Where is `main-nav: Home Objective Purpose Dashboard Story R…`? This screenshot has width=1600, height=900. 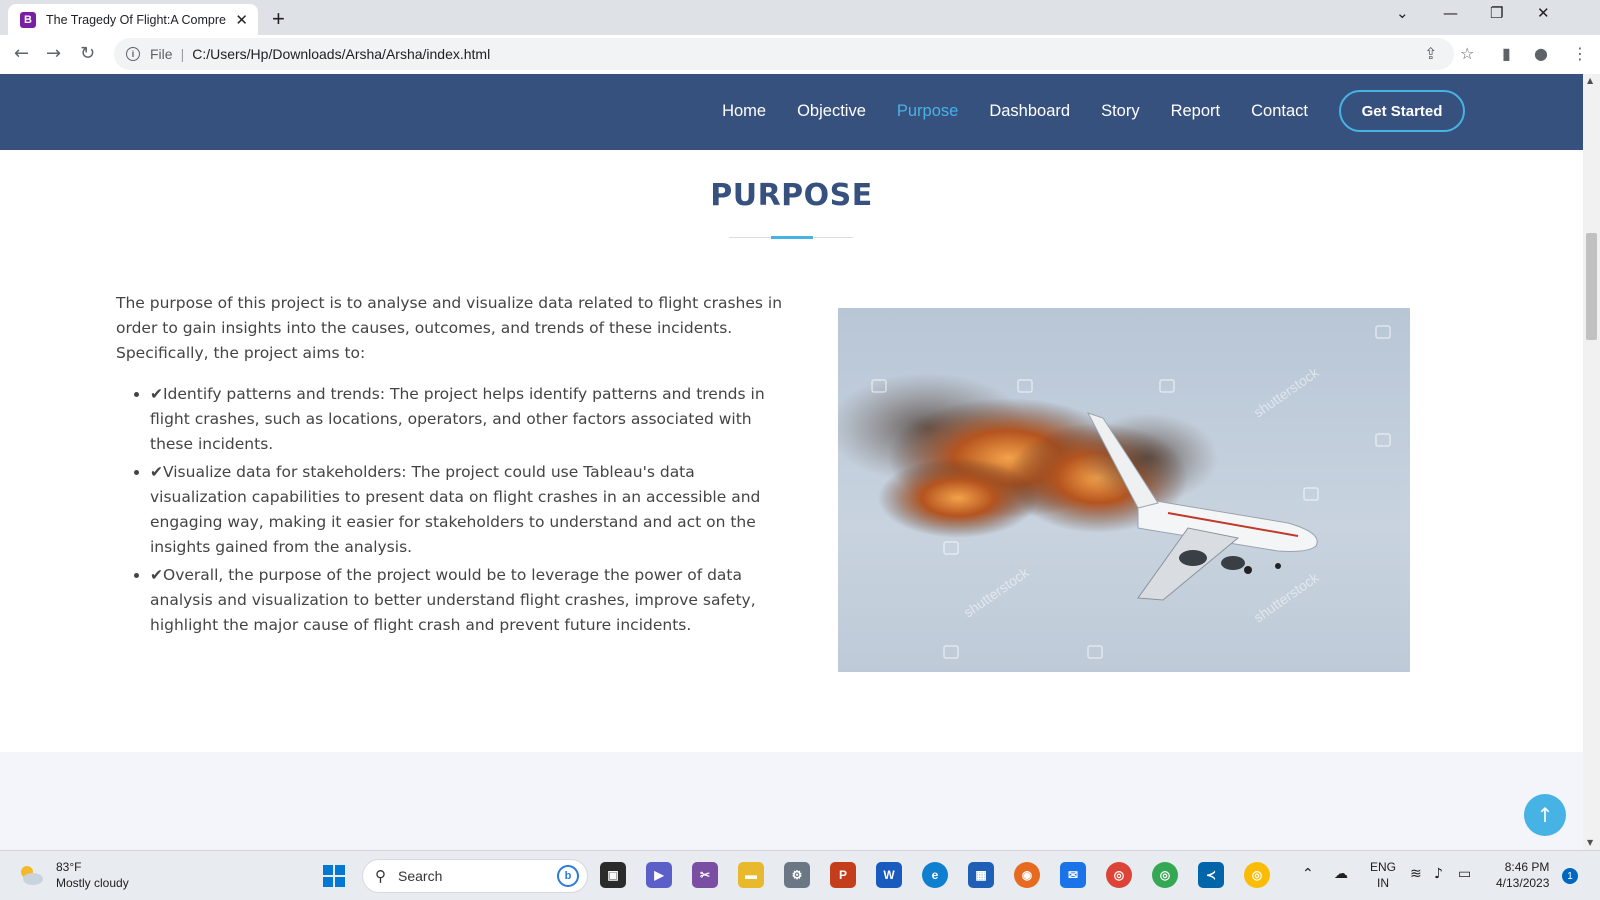 main-nav: Home Objective Purpose Dashboard Story R… is located at coordinates (1078, 111).